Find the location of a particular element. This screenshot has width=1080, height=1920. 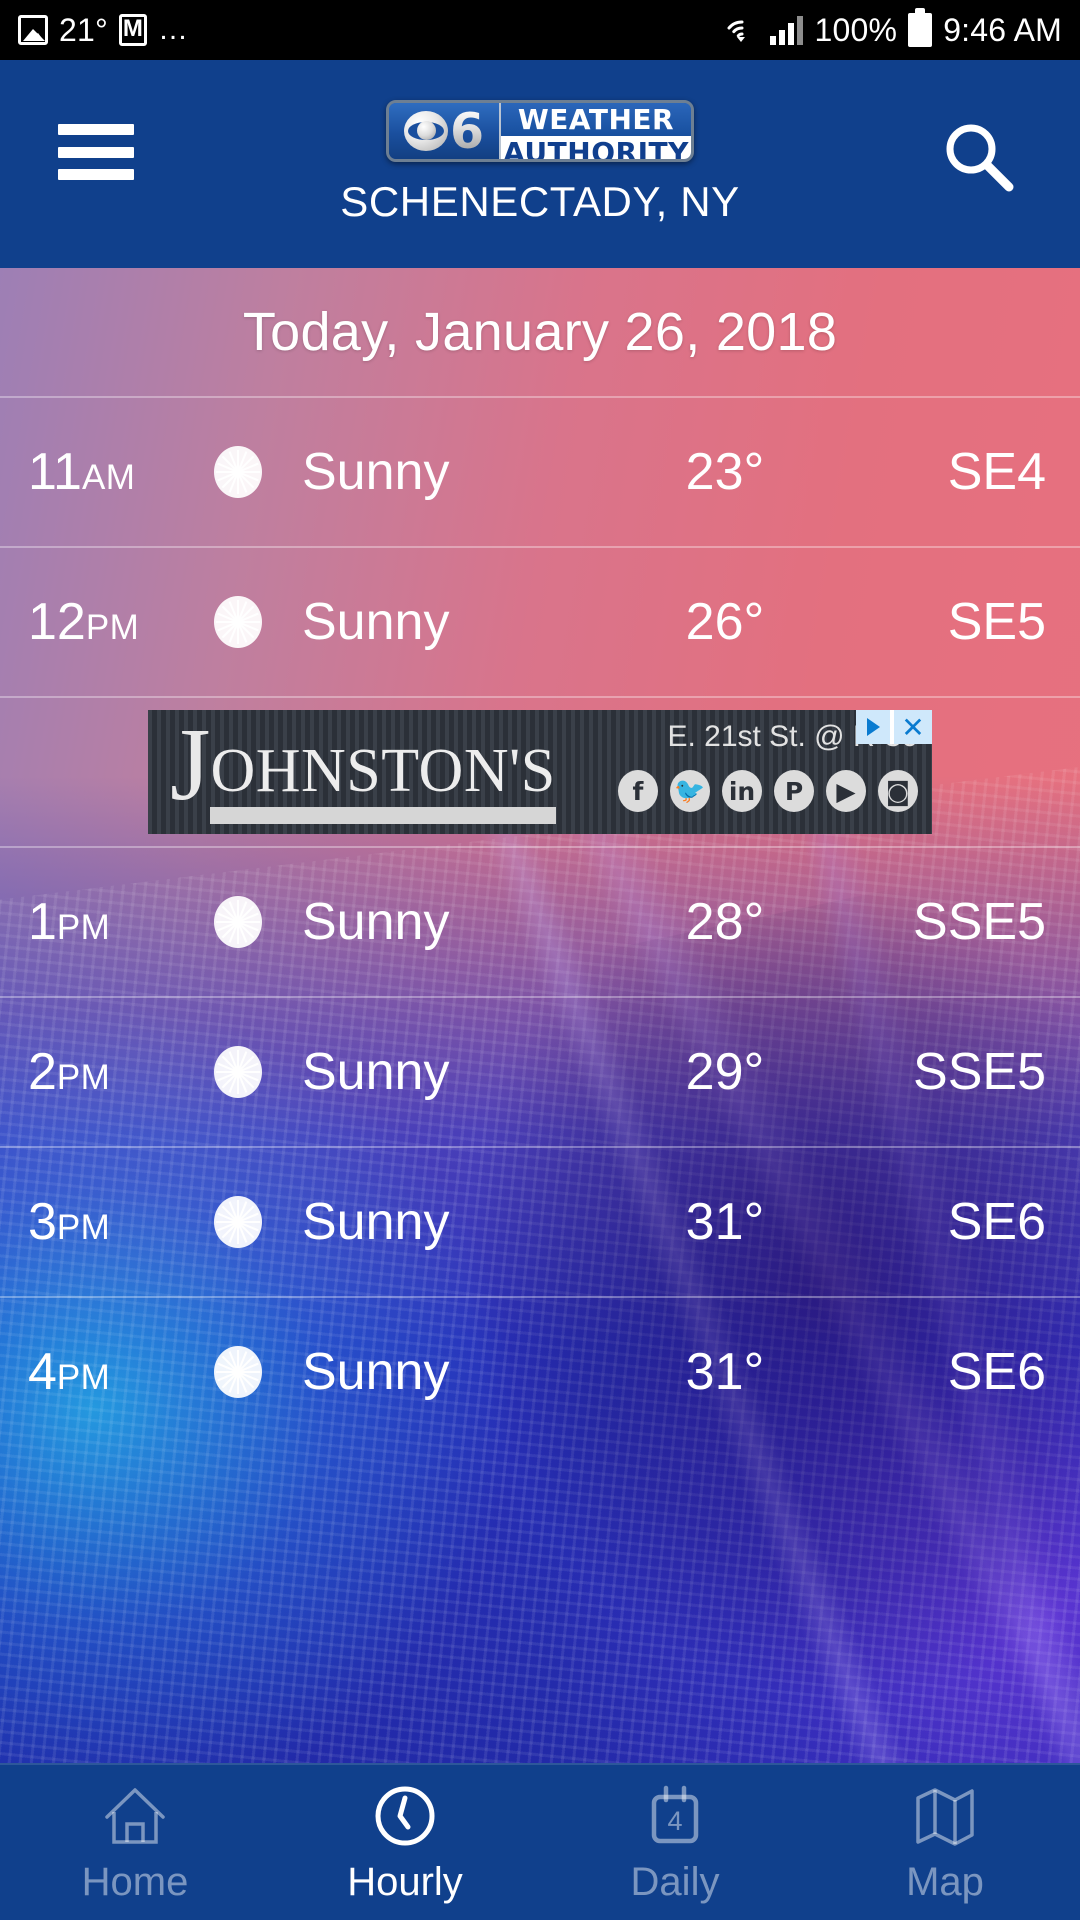

hour-time: 12PM is located at coordinates (84, 622).